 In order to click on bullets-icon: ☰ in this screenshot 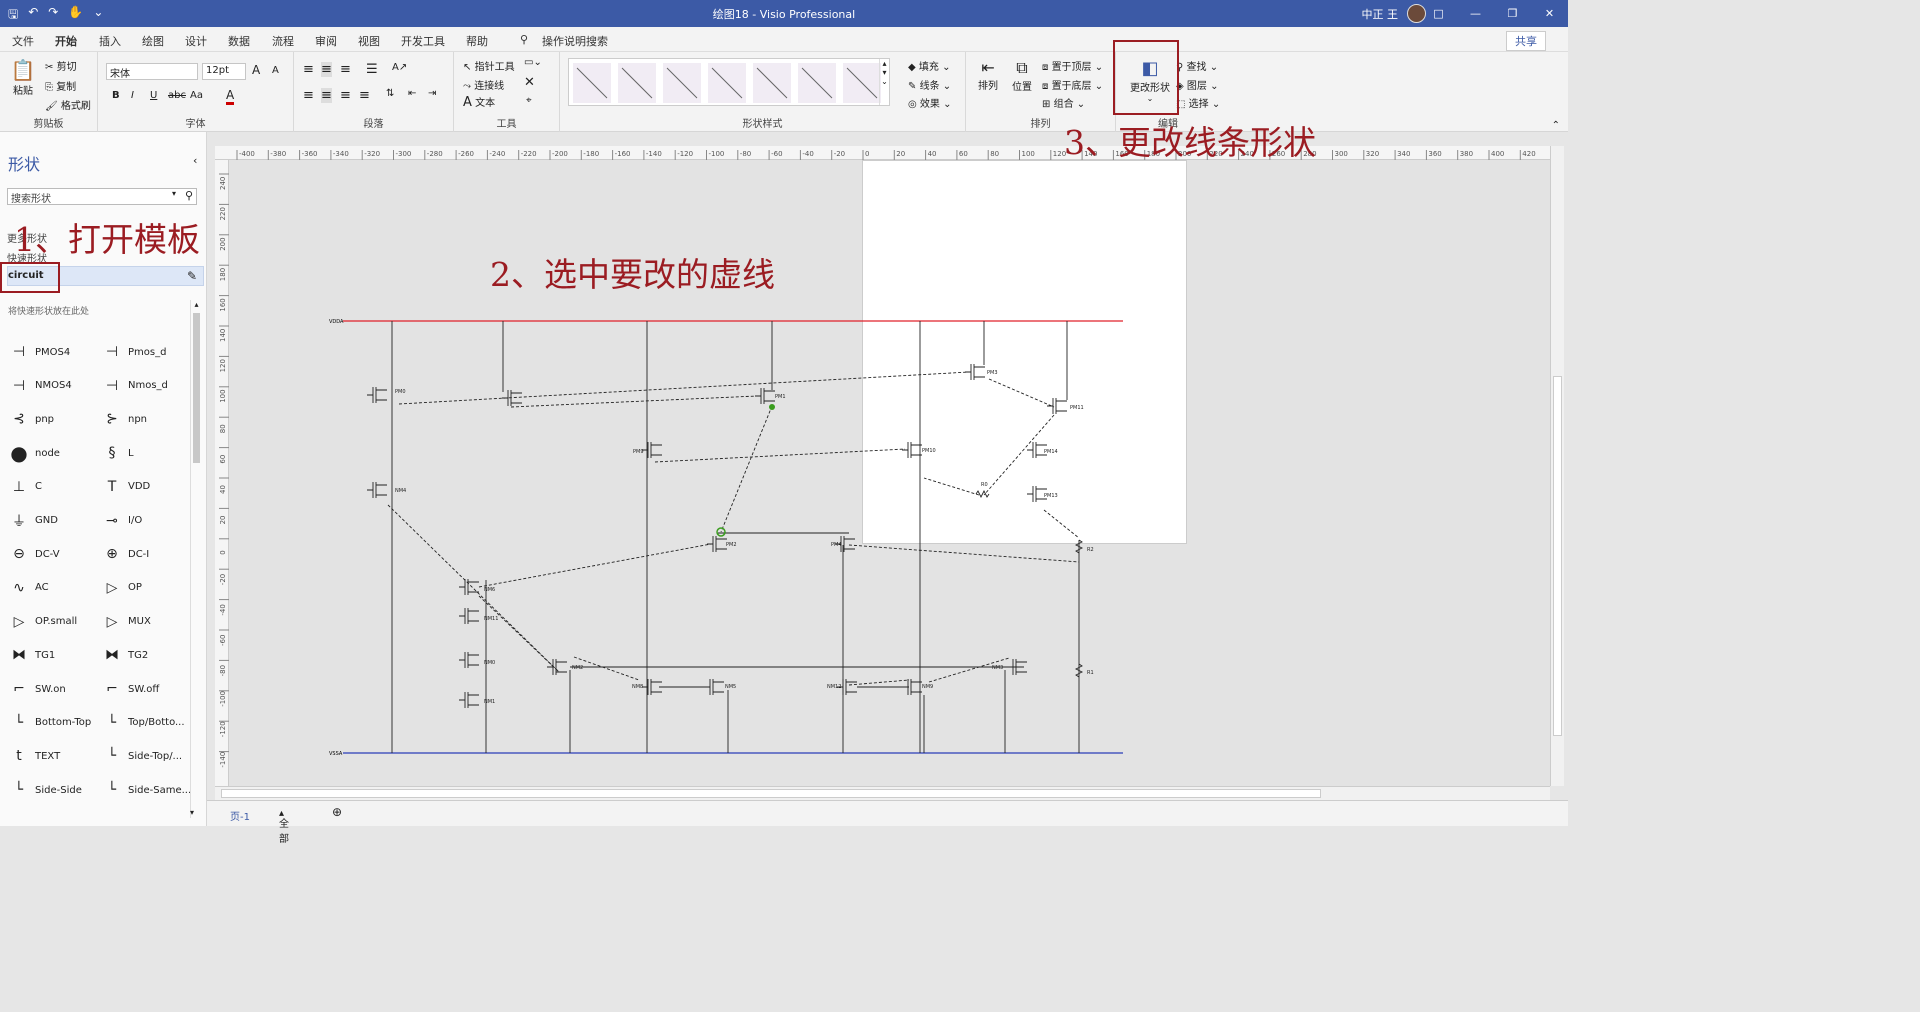, I will do `click(372, 69)`.